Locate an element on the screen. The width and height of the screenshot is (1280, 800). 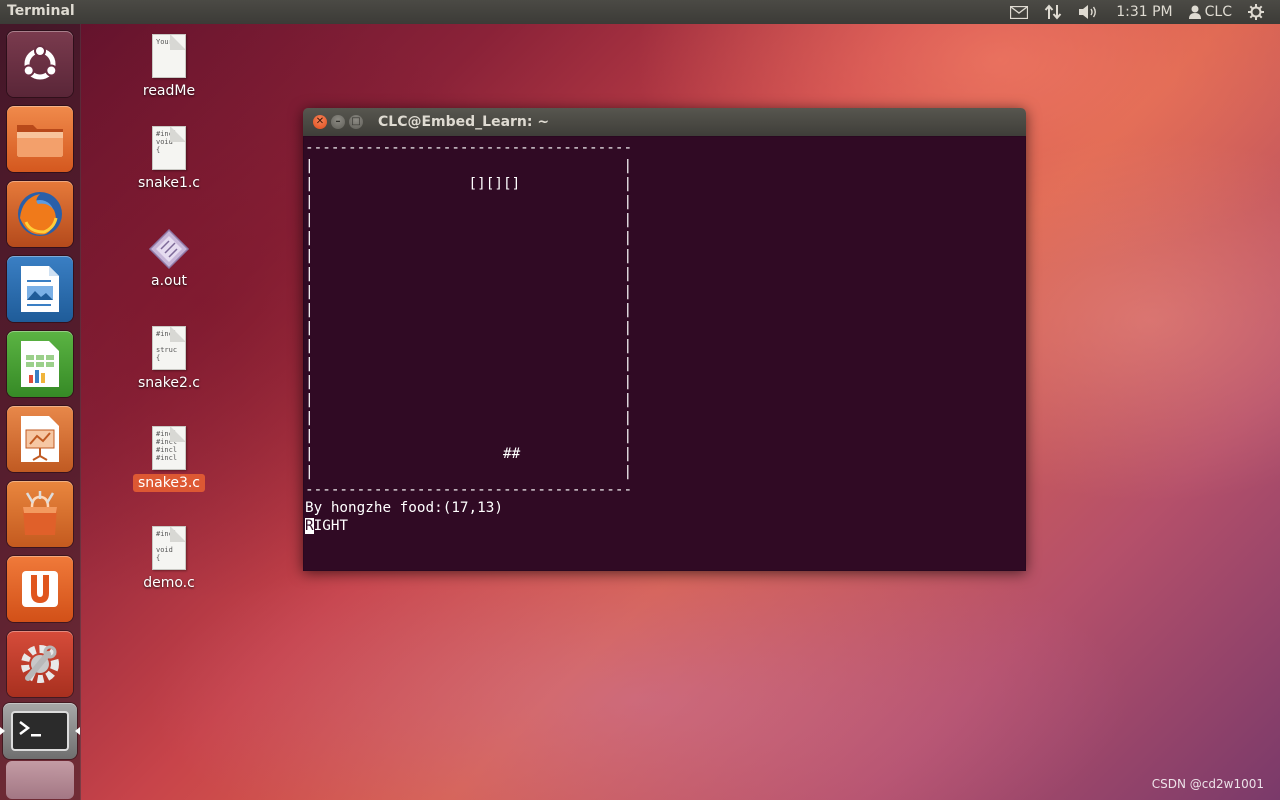
firefox-icon is located at coordinates (40, 214).